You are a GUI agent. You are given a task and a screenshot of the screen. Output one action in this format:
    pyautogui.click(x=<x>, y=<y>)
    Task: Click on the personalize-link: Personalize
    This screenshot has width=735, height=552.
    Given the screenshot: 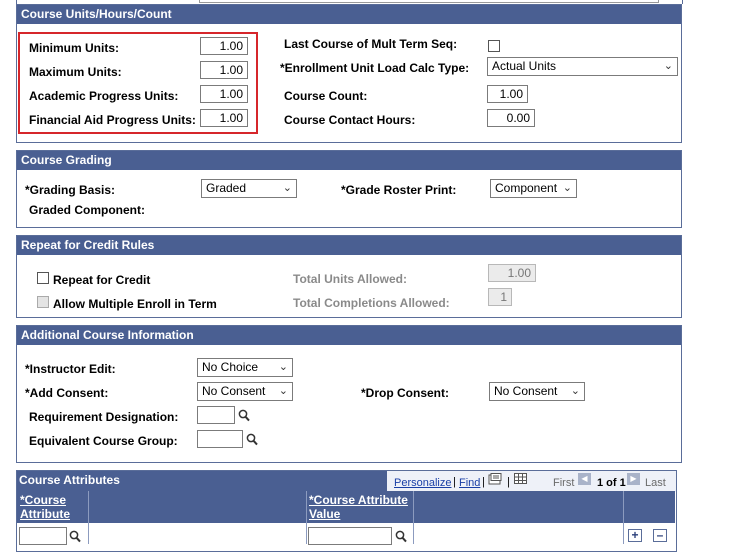 What is the action you would take?
    pyautogui.click(x=422, y=483)
    